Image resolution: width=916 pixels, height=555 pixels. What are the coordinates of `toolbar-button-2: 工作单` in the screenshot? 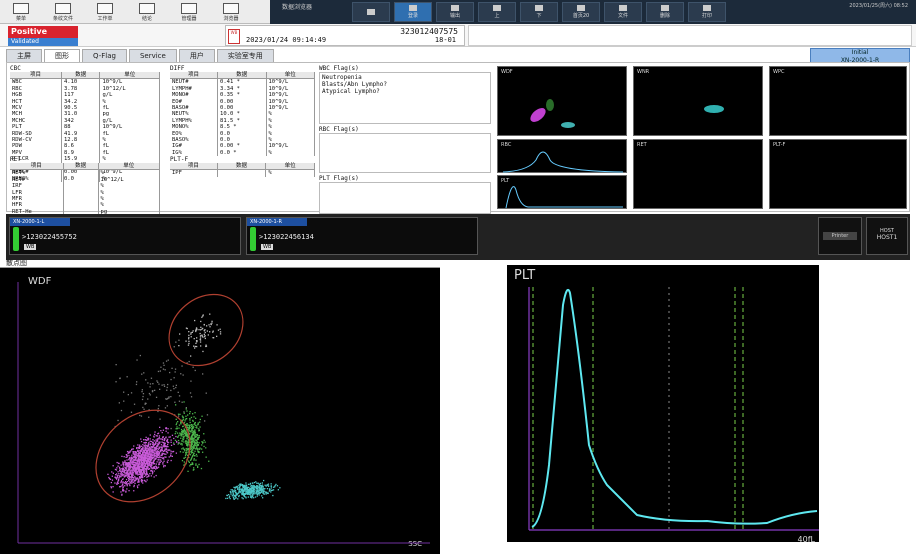 It's located at (105, 12).